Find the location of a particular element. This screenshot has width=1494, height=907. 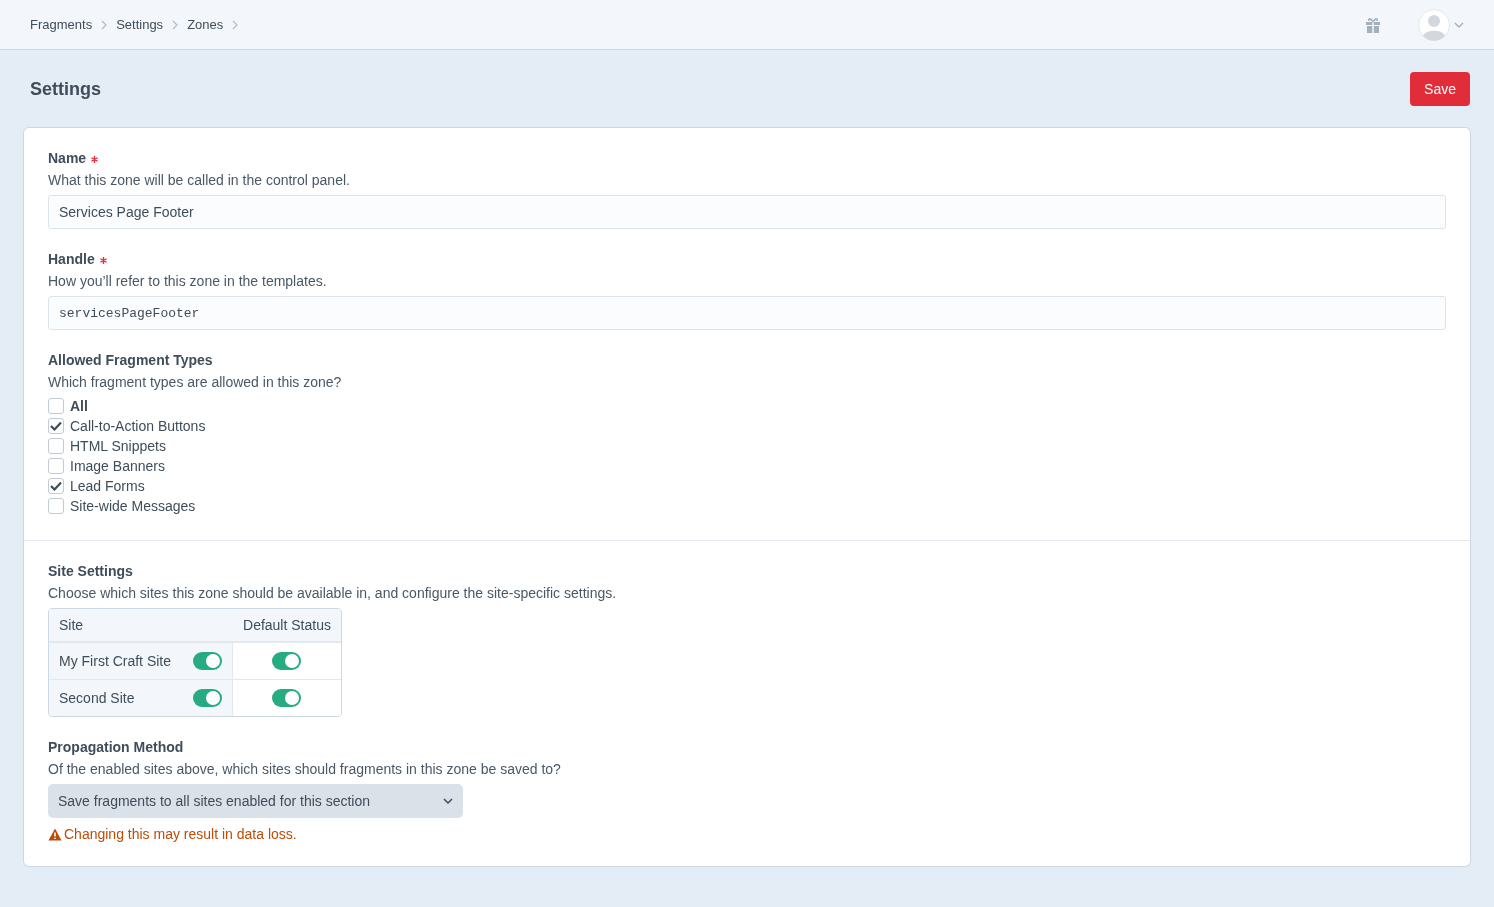

breadcrumb-link: Zones is located at coordinates (205, 24).